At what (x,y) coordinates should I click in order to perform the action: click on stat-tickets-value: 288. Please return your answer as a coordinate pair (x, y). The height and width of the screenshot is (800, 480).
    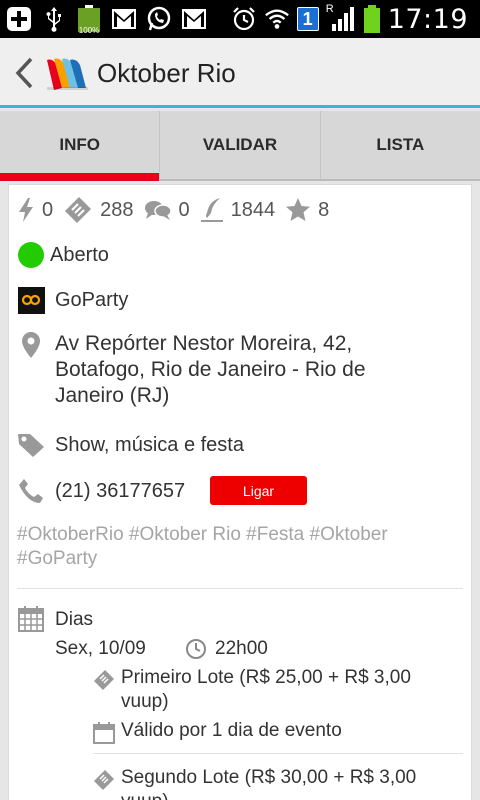
    Looking at the image, I should click on (117, 209).